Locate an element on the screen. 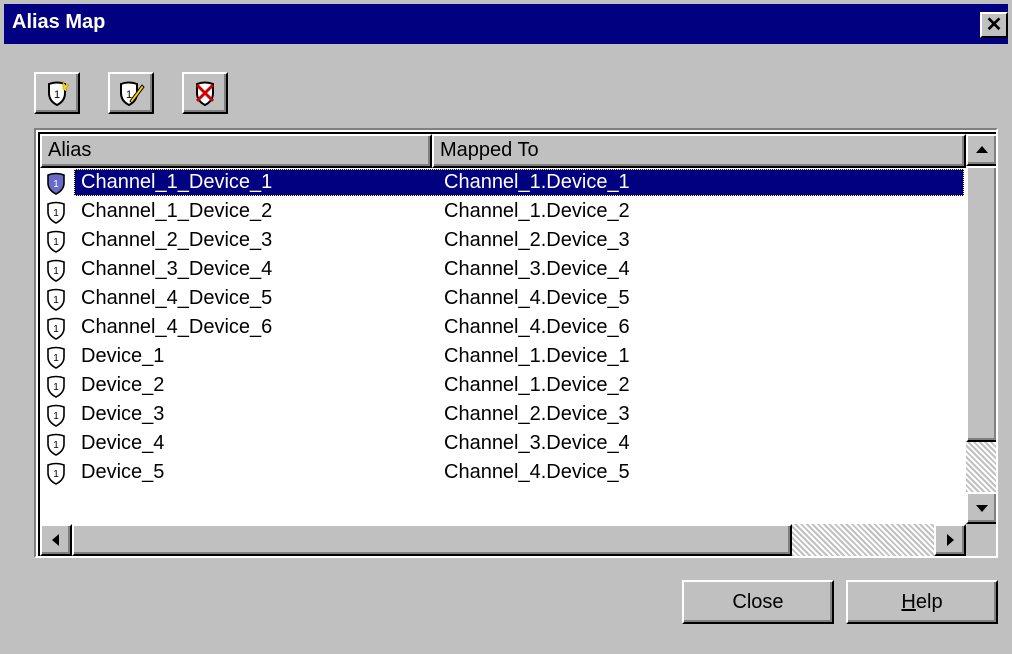  table-row: 1 Channel_2_Device_3 Channel_2.Device_3 is located at coordinates (503, 240).